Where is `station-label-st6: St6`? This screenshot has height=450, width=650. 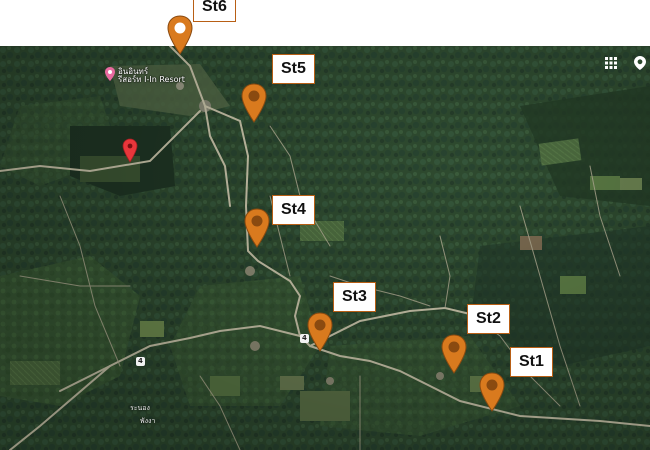 station-label-st6: St6 is located at coordinates (214, 11).